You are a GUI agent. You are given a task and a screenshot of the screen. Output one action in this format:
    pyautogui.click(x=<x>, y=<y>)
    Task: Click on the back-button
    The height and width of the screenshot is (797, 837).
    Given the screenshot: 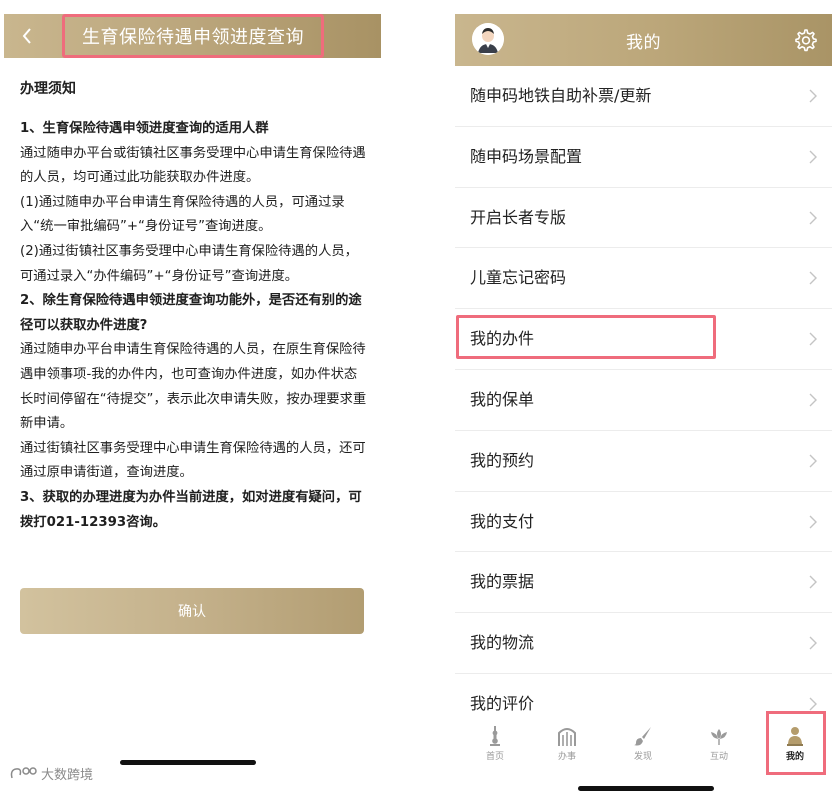 What is the action you would take?
    pyautogui.click(x=27, y=36)
    